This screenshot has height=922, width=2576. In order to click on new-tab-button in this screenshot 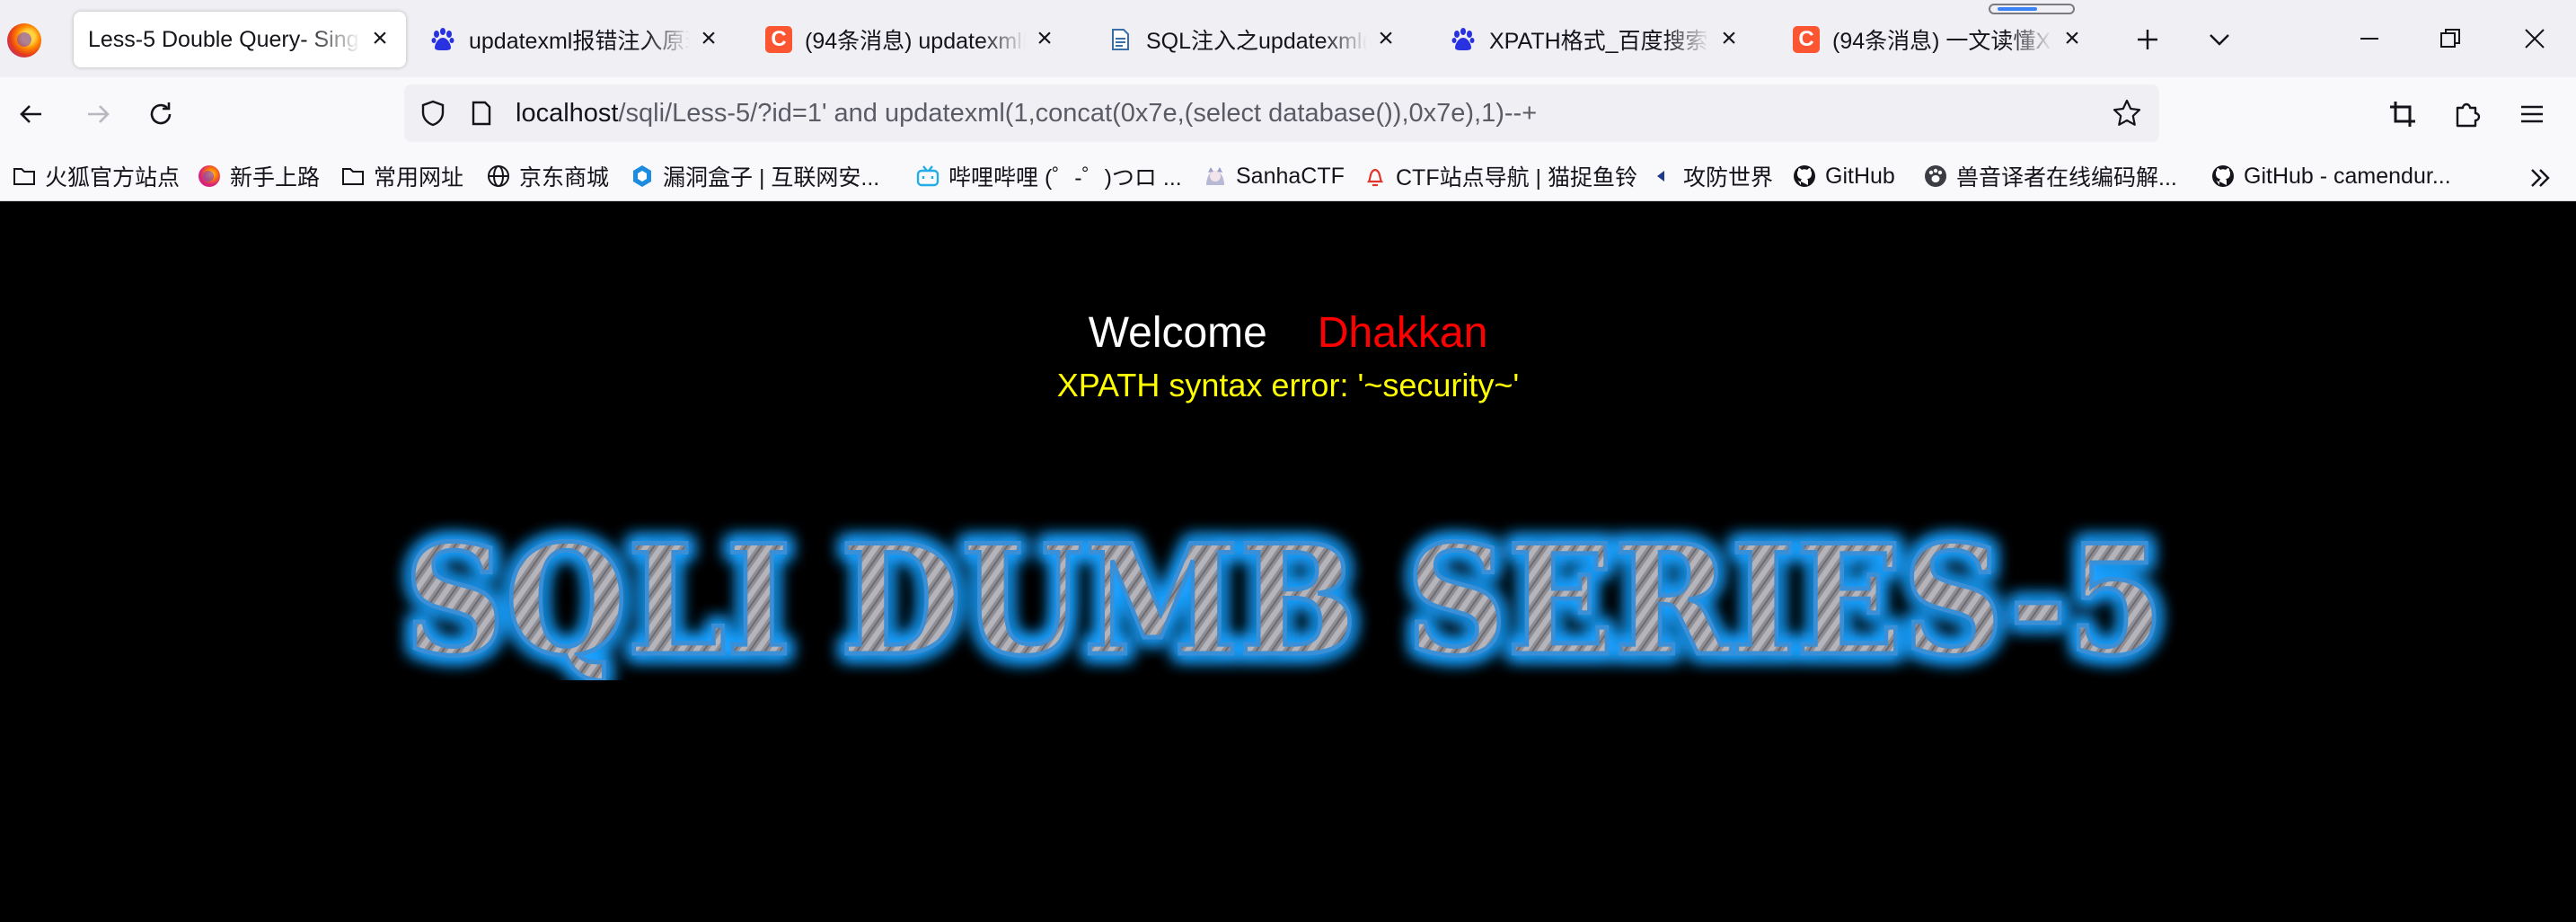, I will do `click(2147, 39)`.